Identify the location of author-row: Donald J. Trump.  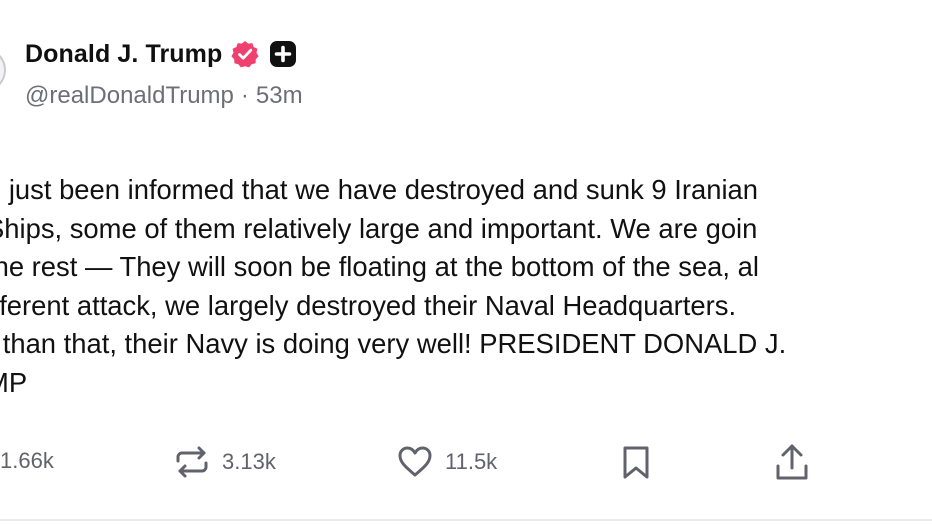
(164, 54).